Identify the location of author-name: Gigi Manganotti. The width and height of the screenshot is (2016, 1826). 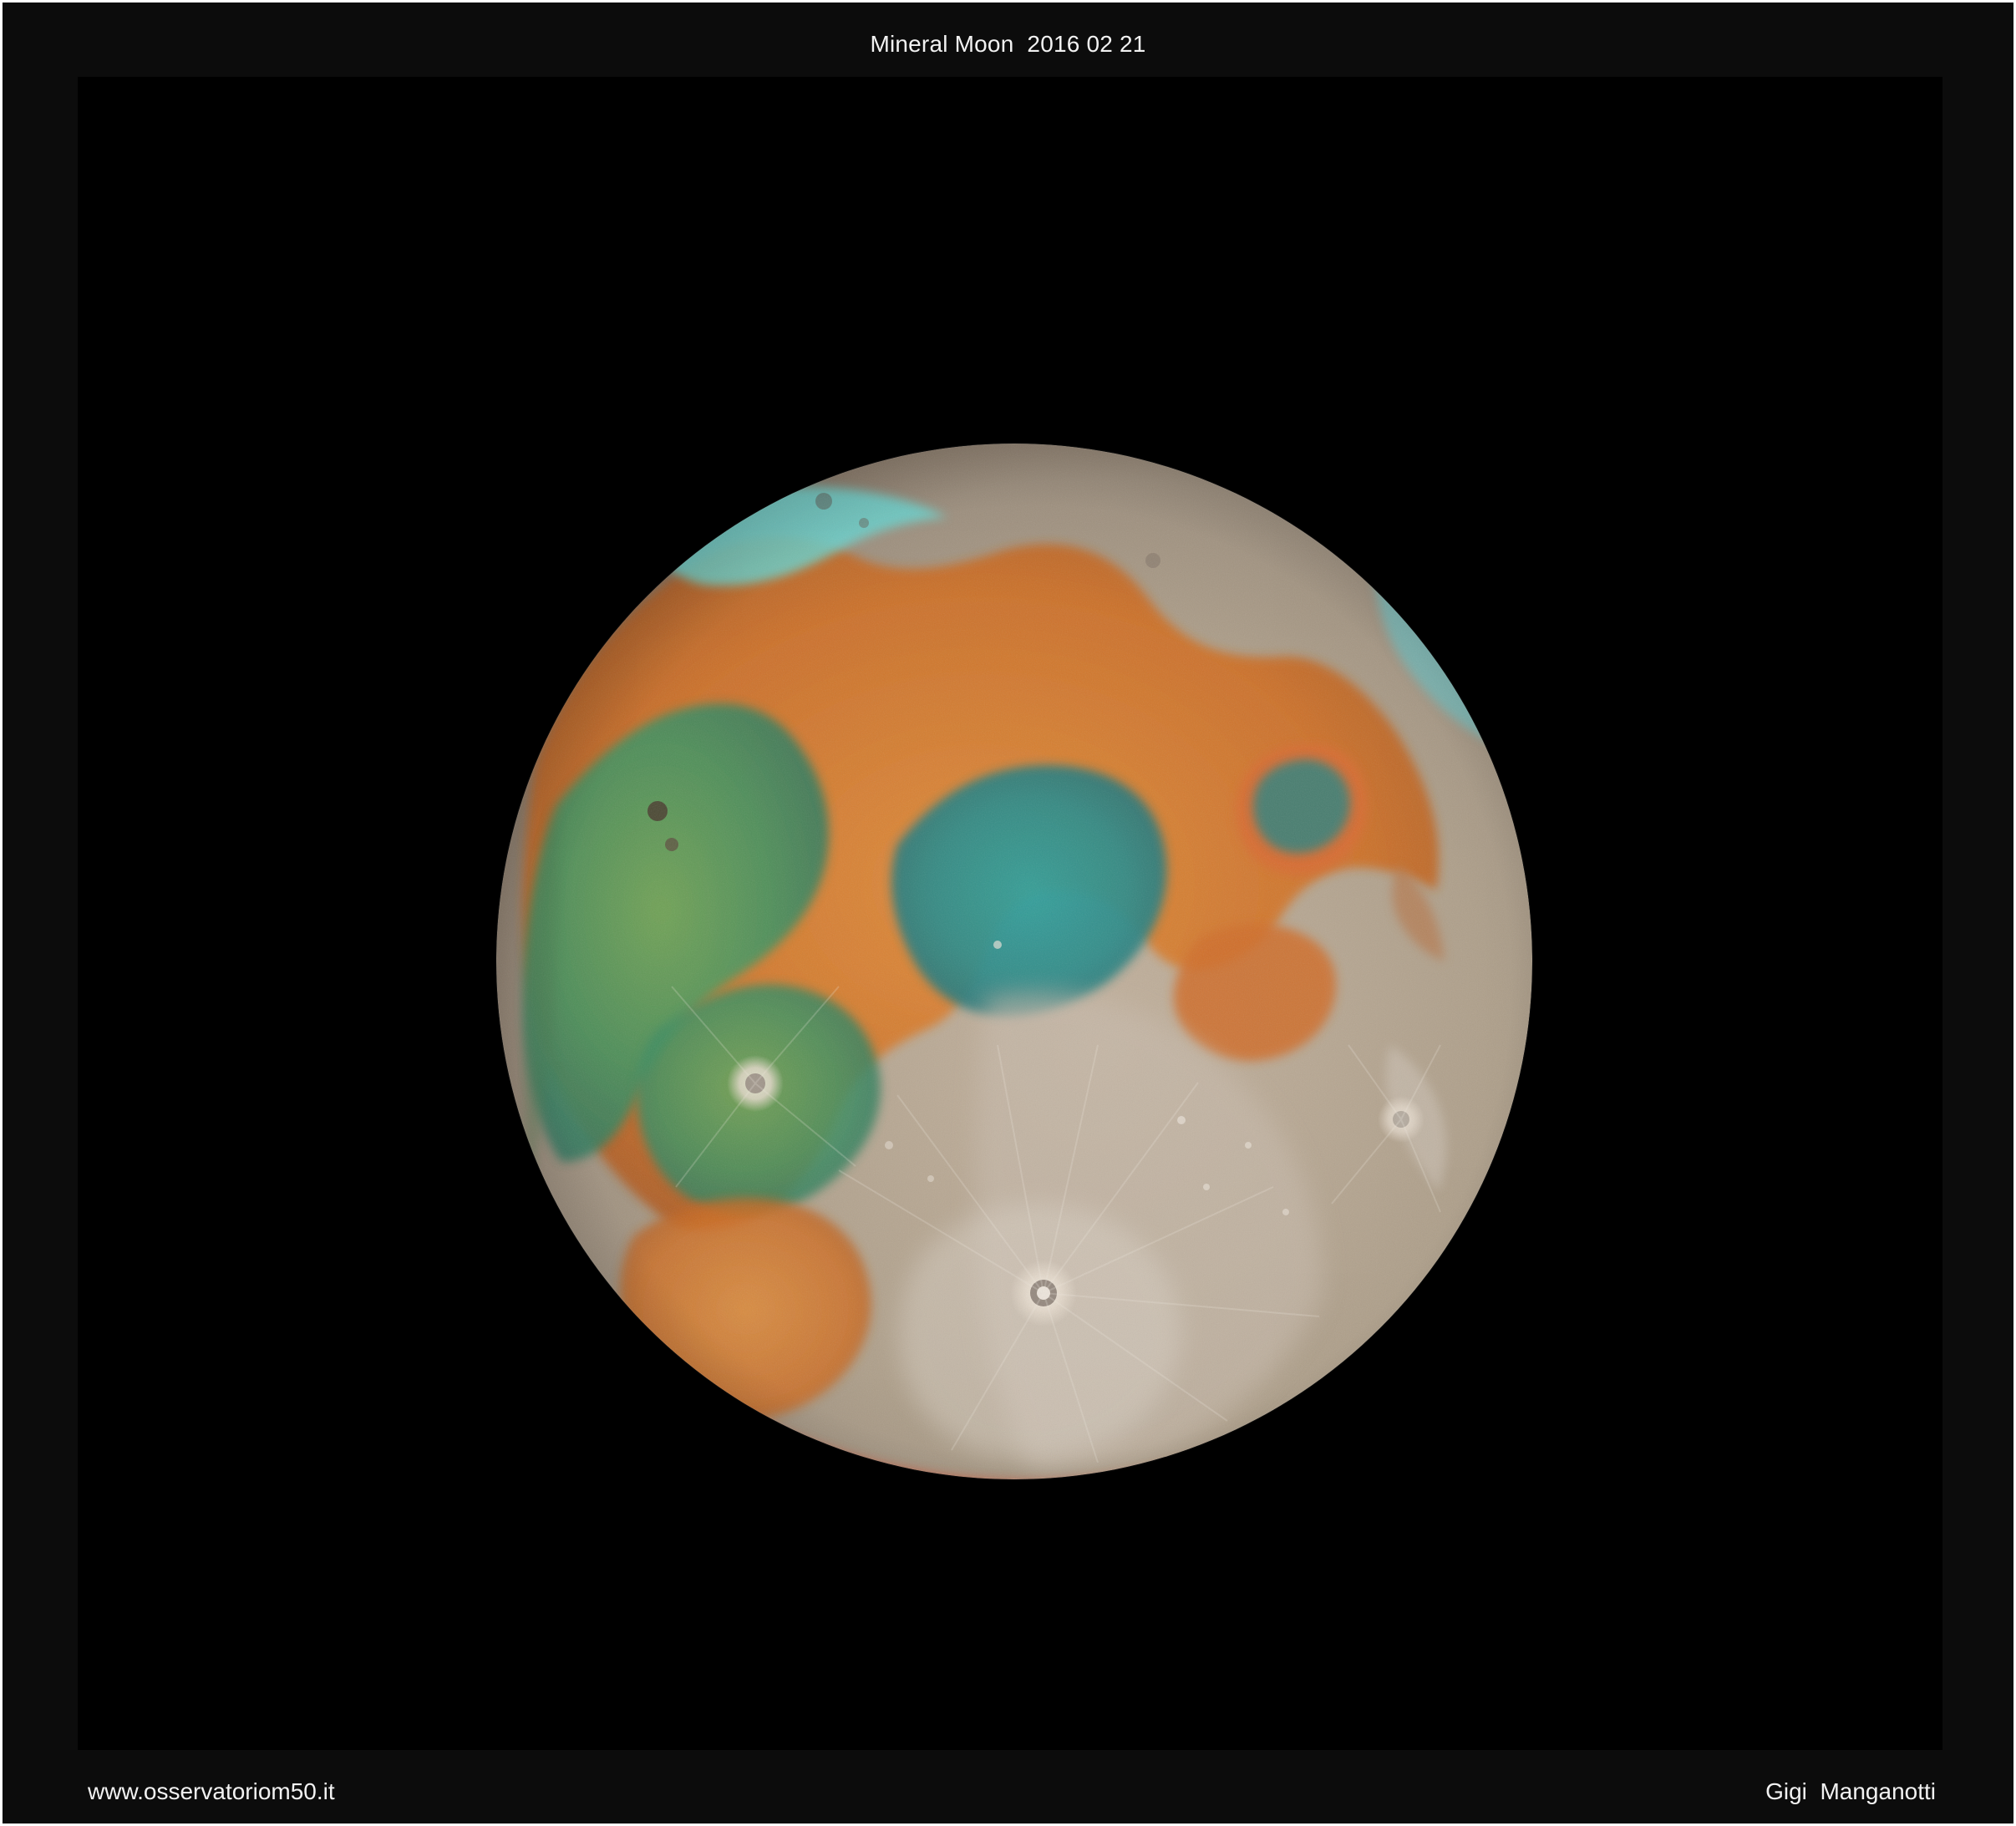
(1850, 1791).